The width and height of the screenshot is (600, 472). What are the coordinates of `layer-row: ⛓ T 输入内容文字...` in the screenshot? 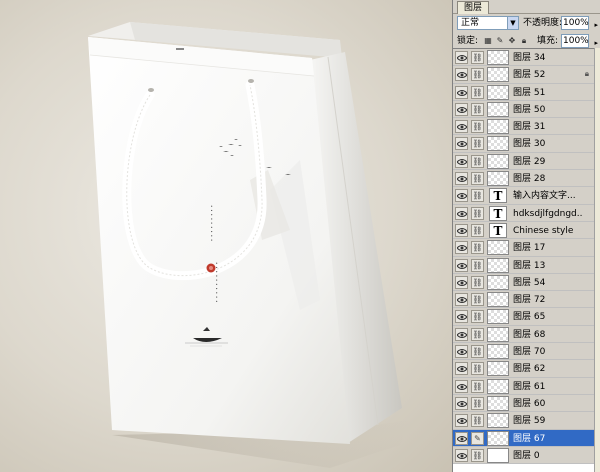 It's located at (524, 196).